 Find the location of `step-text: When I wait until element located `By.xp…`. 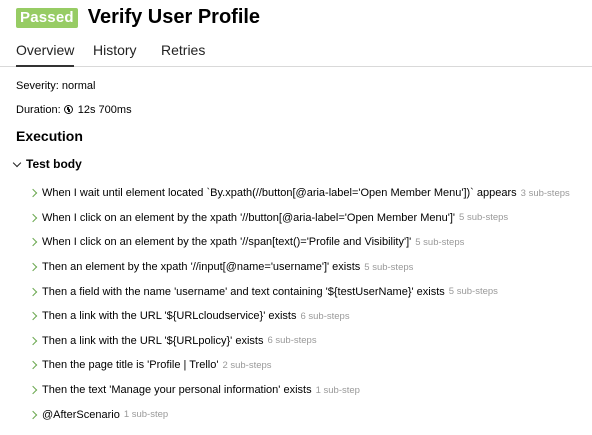

step-text: When I wait until element located `By.xp… is located at coordinates (279, 193).